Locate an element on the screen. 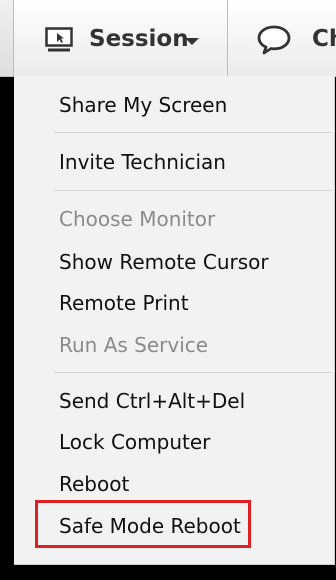  menu-item-lock-computer: Lock Computer is located at coordinates (134, 442).